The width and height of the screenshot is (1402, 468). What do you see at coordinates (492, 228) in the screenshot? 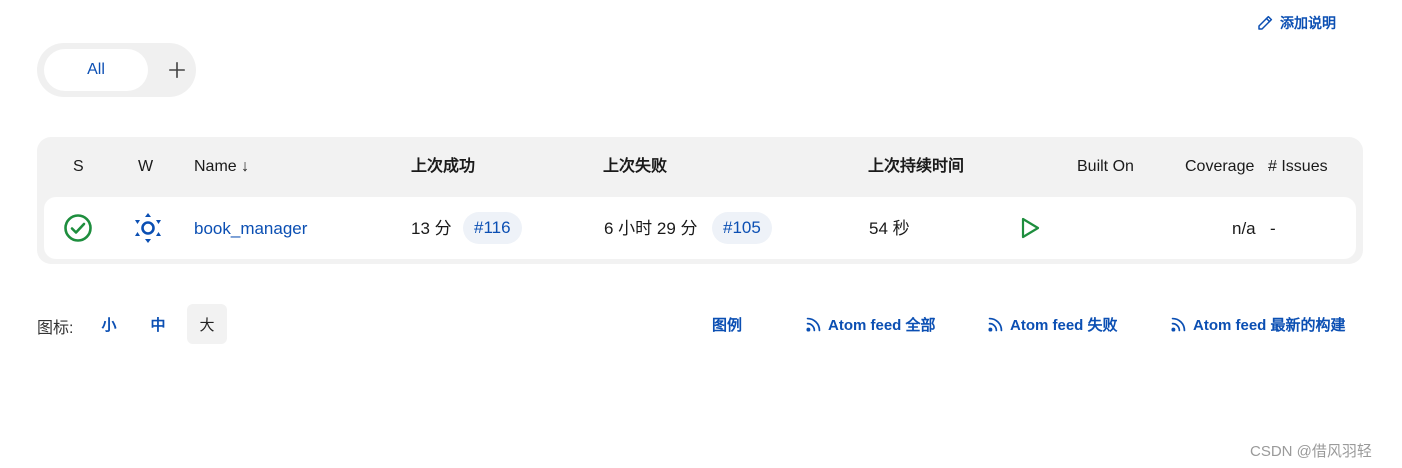
I see `last-success-build-link: #116` at bounding box center [492, 228].